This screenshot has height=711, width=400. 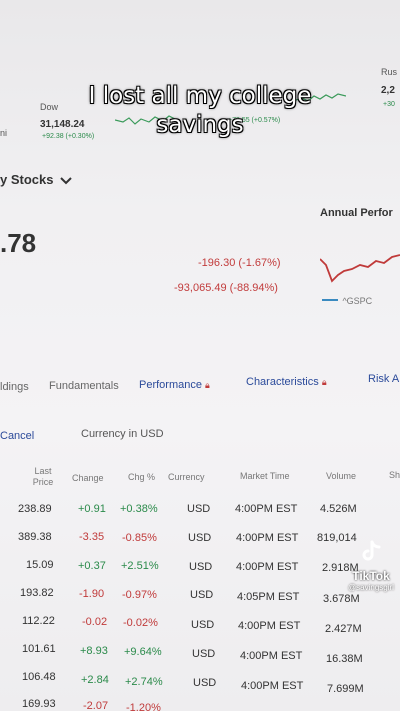 What do you see at coordinates (394, 475) in the screenshot?
I see `header-shares: Sh` at bounding box center [394, 475].